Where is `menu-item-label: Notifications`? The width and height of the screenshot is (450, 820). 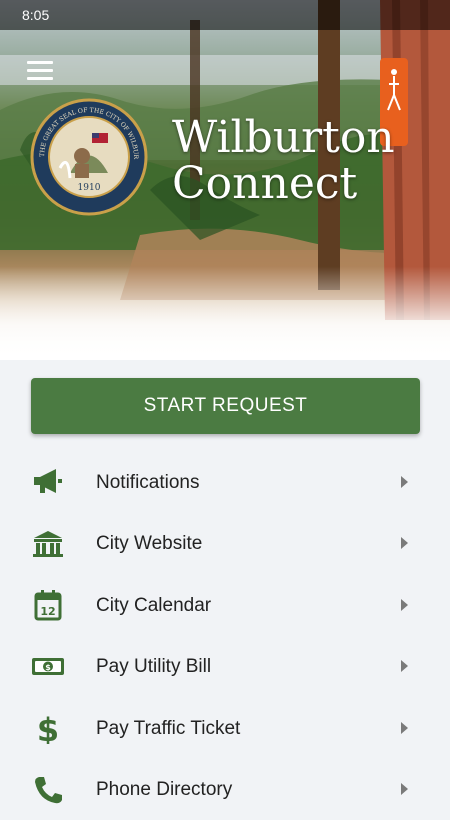
menu-item-label: Notifications is located at coordinates (148, 482).